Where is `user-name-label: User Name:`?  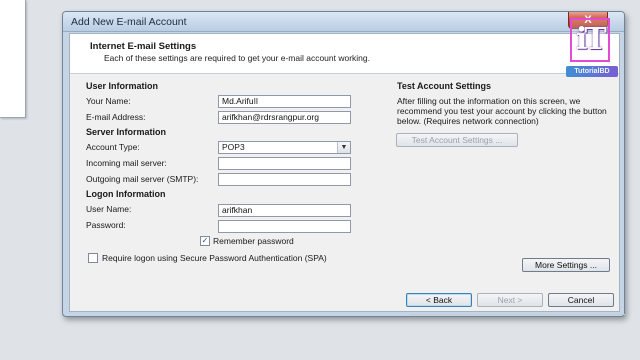
user-name-label: User Name: is located at coordinates (109, 209).